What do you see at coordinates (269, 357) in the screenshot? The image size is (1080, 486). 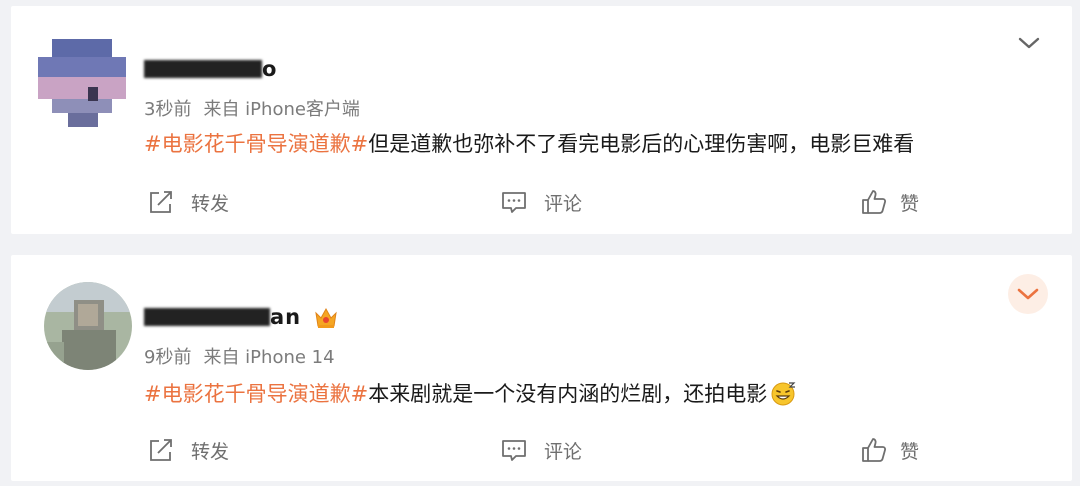 I see `post-source: 来自 iPhone 14` at bounding box center [269, 357].